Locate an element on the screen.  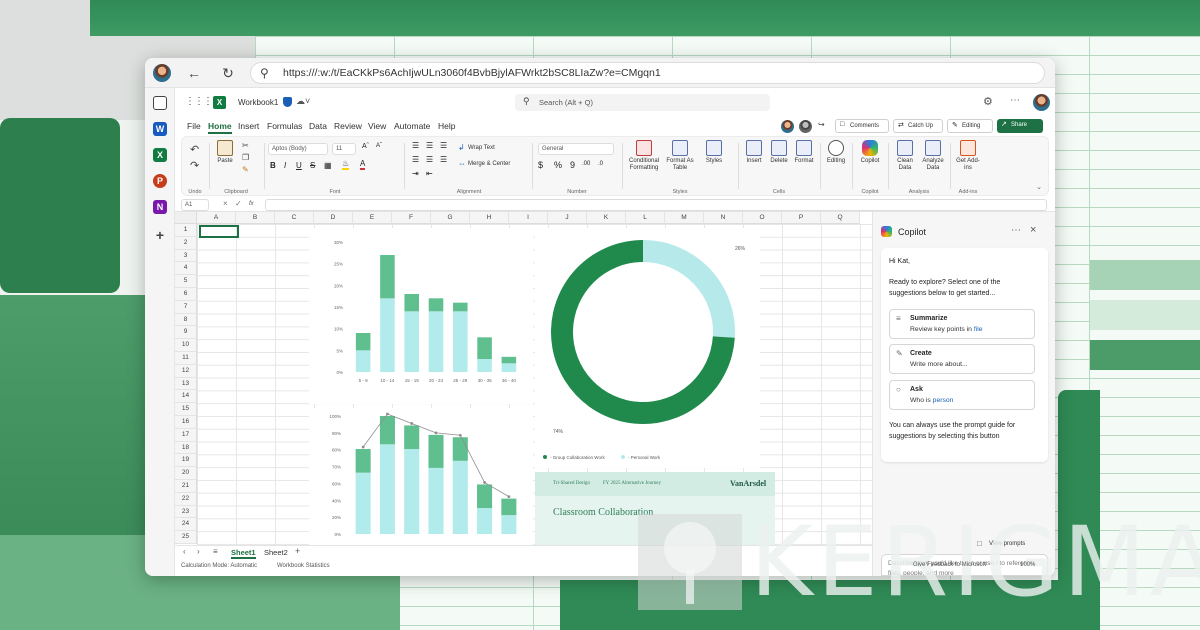
ribbon-expand-chevron-icon: ⌄ is located at coordinates (1039, 187).